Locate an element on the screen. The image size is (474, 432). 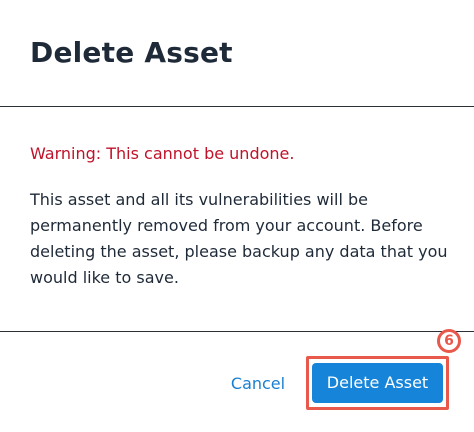
header-divider is located at coordinates (237, 106).